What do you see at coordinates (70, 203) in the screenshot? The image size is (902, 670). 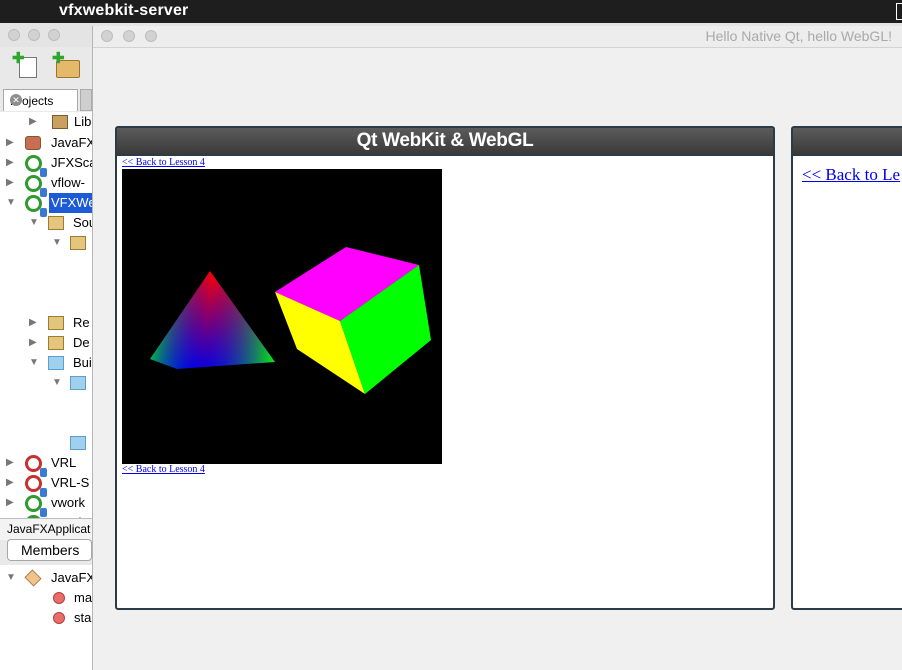 I see `tree-item-label: VFXWe` at bounding box center [70, 203].